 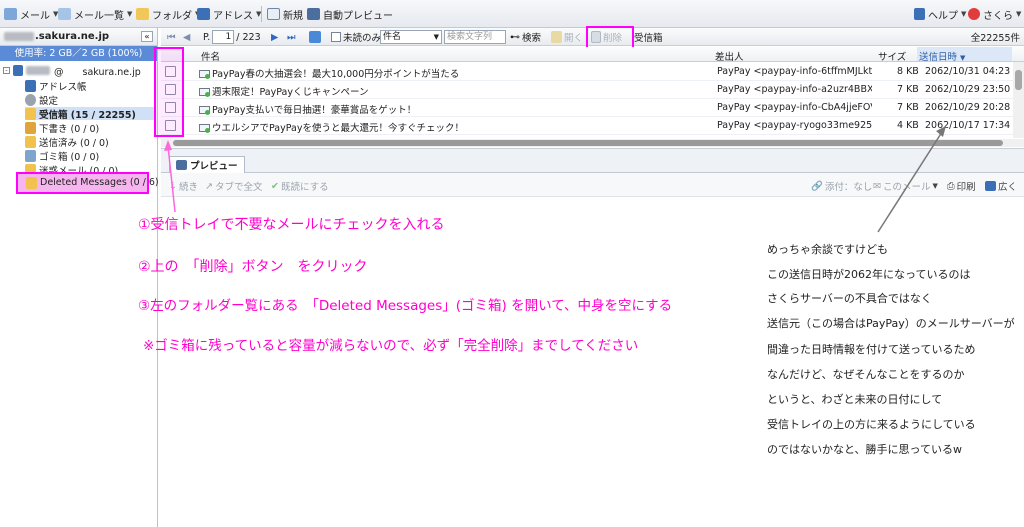 What do you see at coordinates (910, 182) in the screenshot?
I see `date-arrow` at bounding box center [910, 182].